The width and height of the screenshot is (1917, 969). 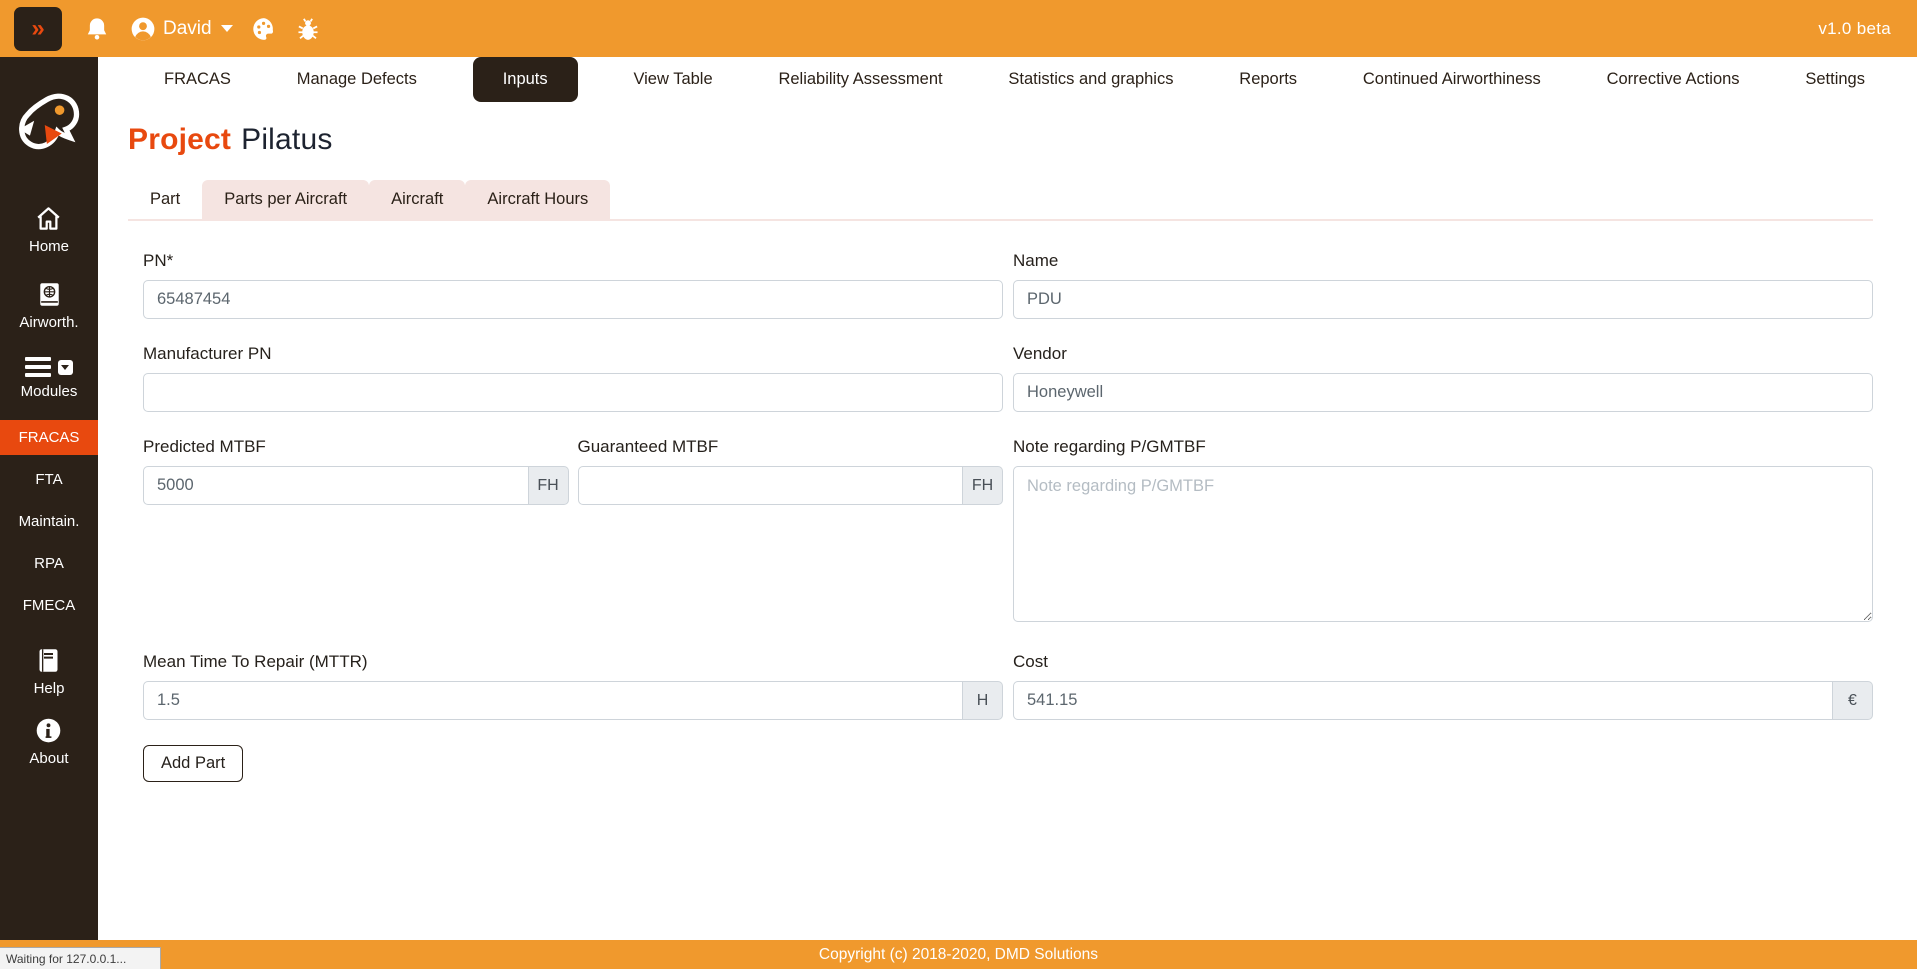 What do you see at coordinates (165, 199) in the screenshot?
I see `tab-part: Part` at bounding box center [165, 199].